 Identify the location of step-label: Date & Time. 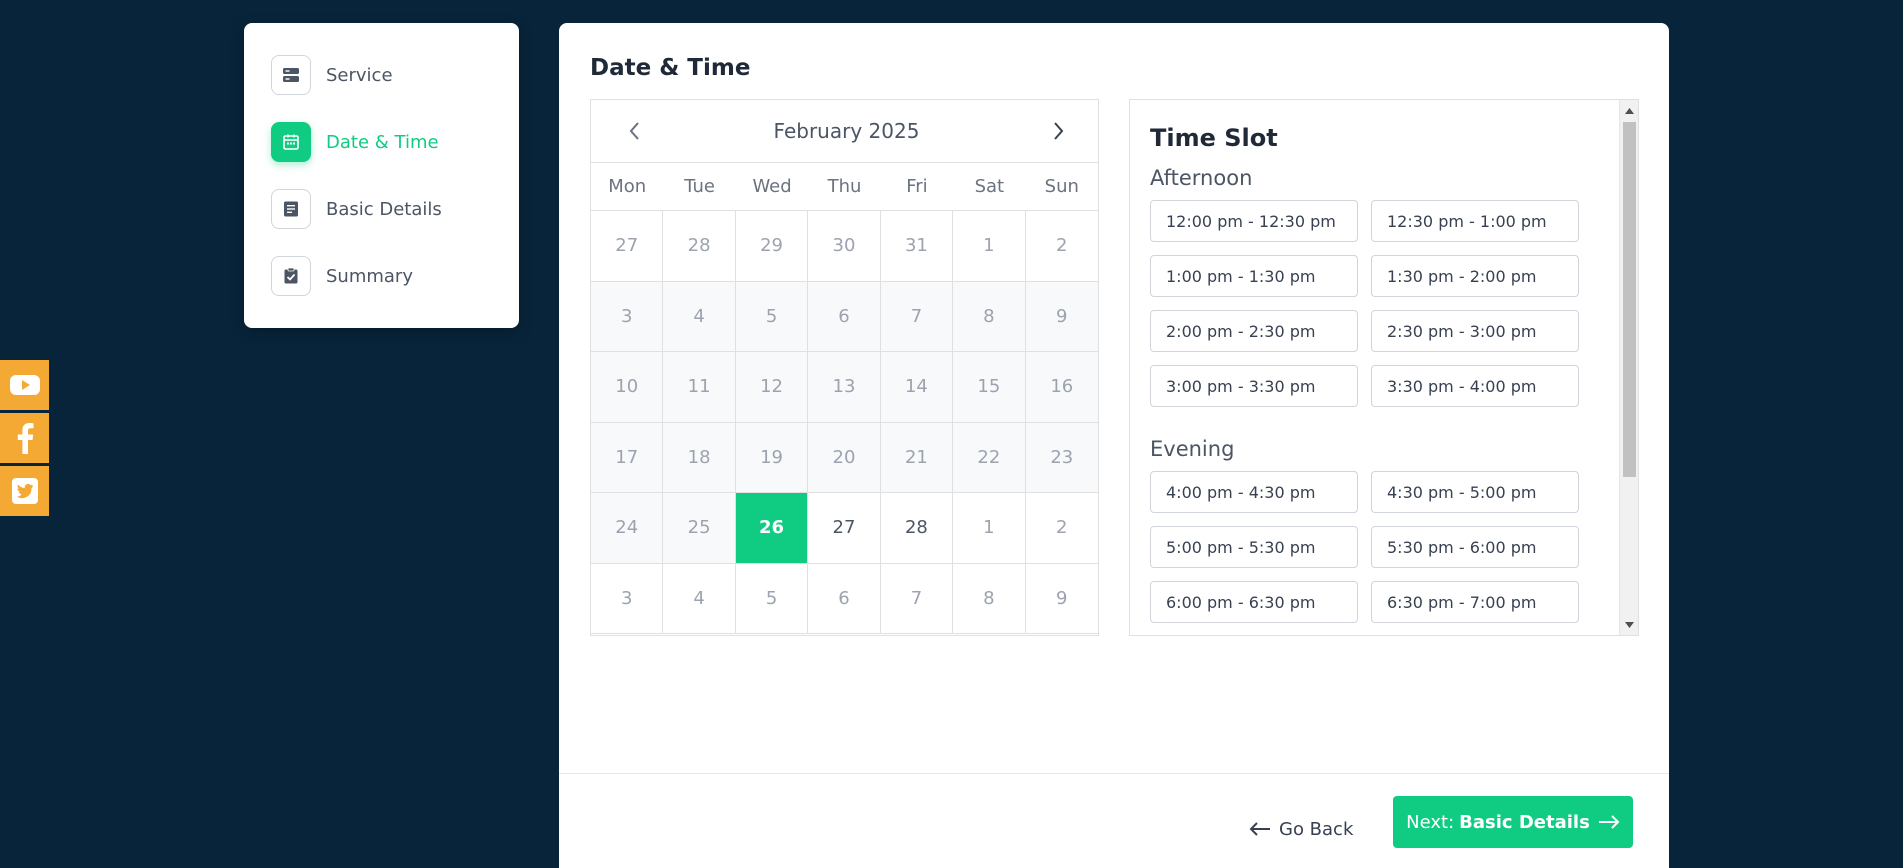
(382, 142).